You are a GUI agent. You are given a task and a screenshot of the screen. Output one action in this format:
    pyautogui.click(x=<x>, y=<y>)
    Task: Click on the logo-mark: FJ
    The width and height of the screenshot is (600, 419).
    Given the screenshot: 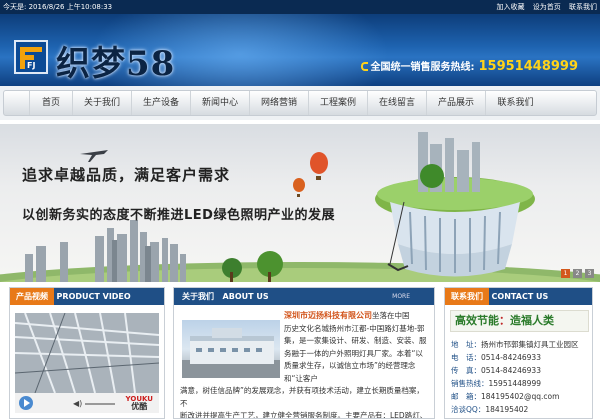 What is the action you would take?
    pyautogui.click(x=31, y=65)
    